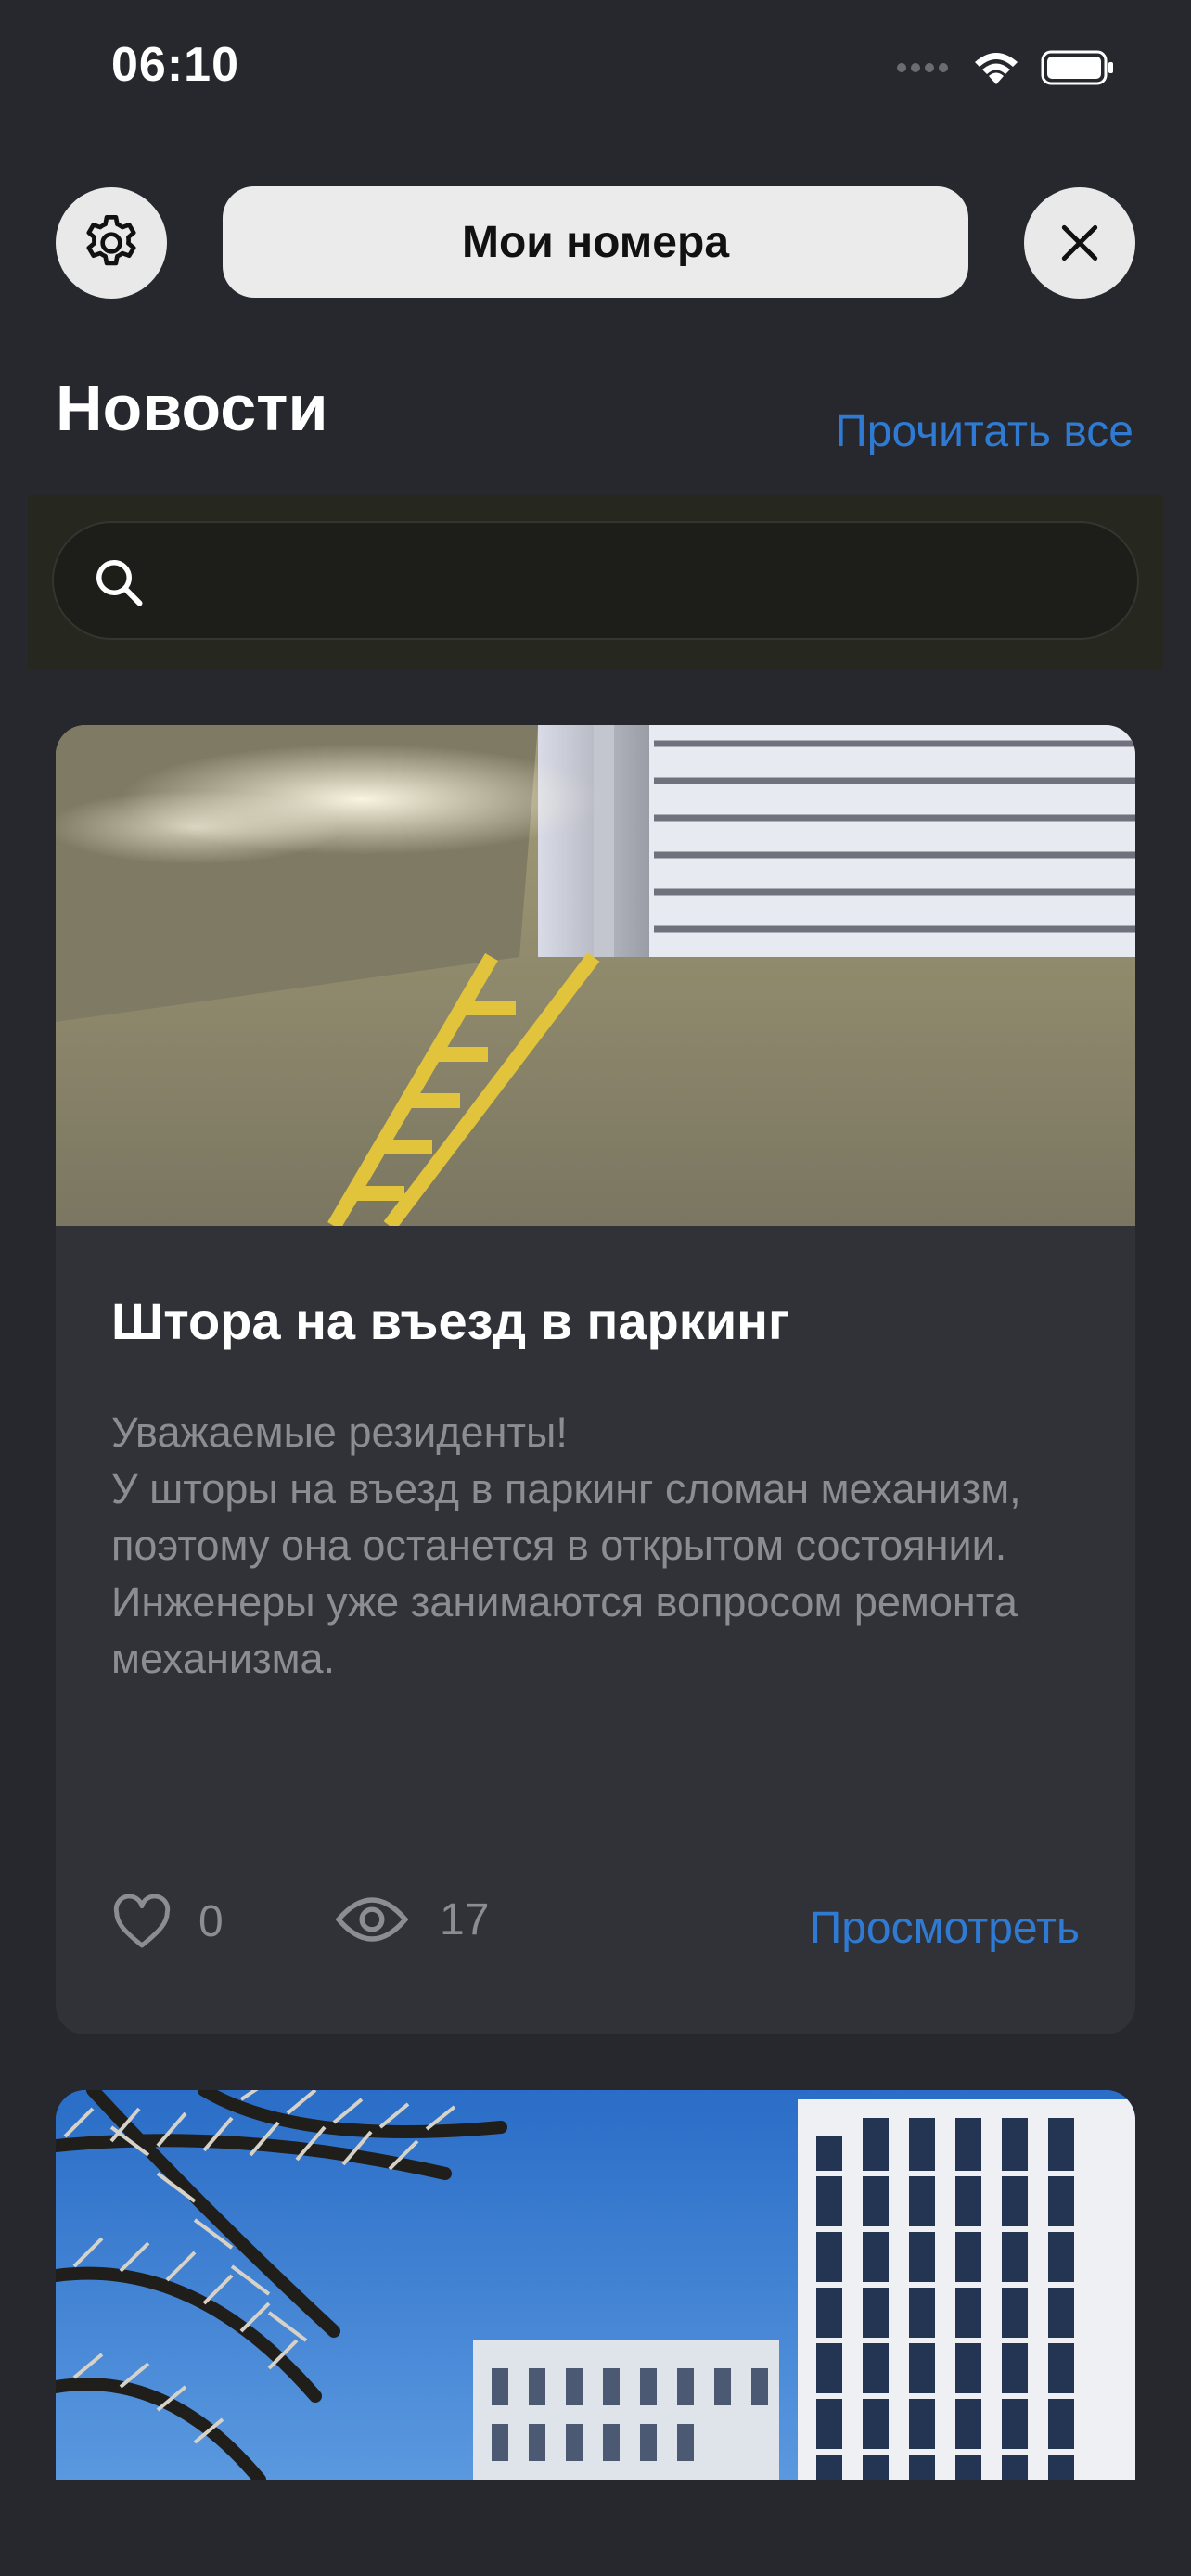 Image resolution: width=1191 pixels, height=2576 pixels. What do you see at coordinates (175, 65) in the screenshot?
I see `status-time: 06:10` at bounding box center [175, 65].